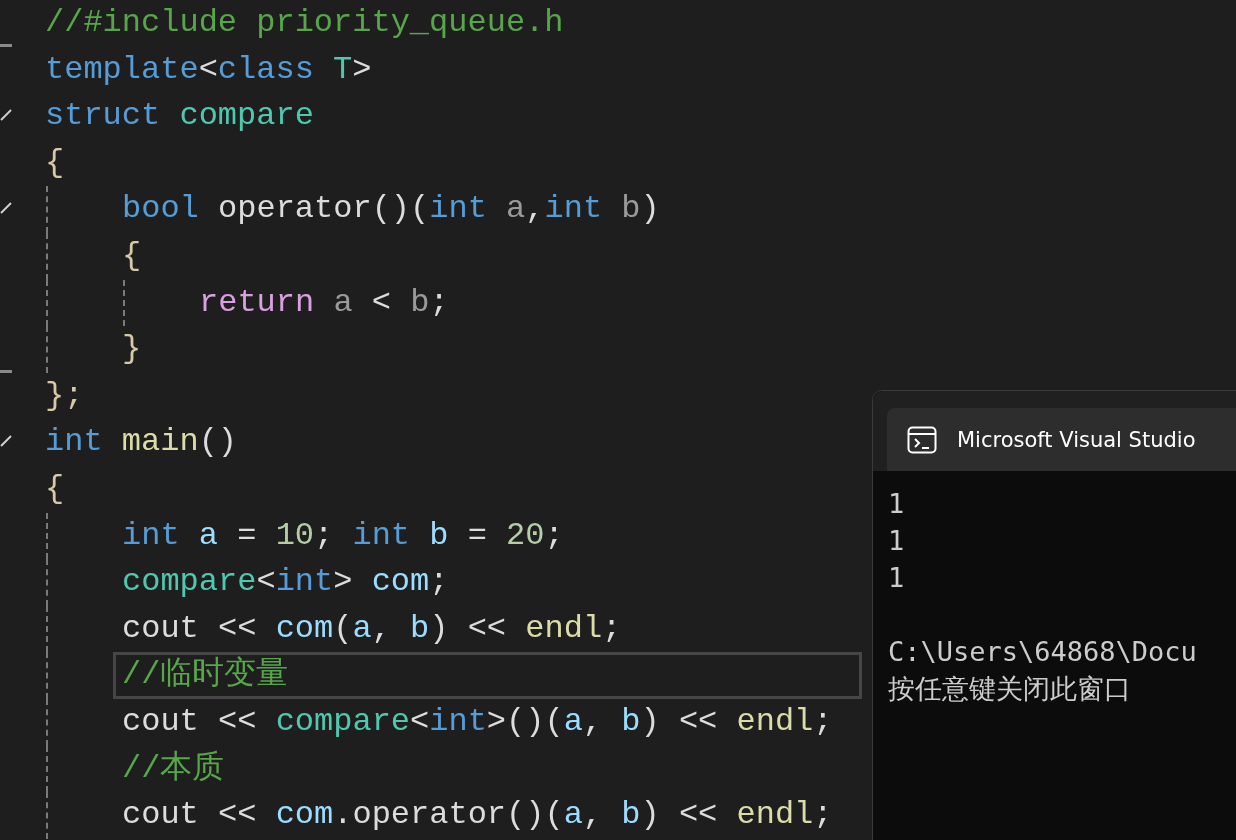 This screenshot has height=840, width=1236. I want to click on console-text: C:\Users\64868\Docu, so click(1042, 651).